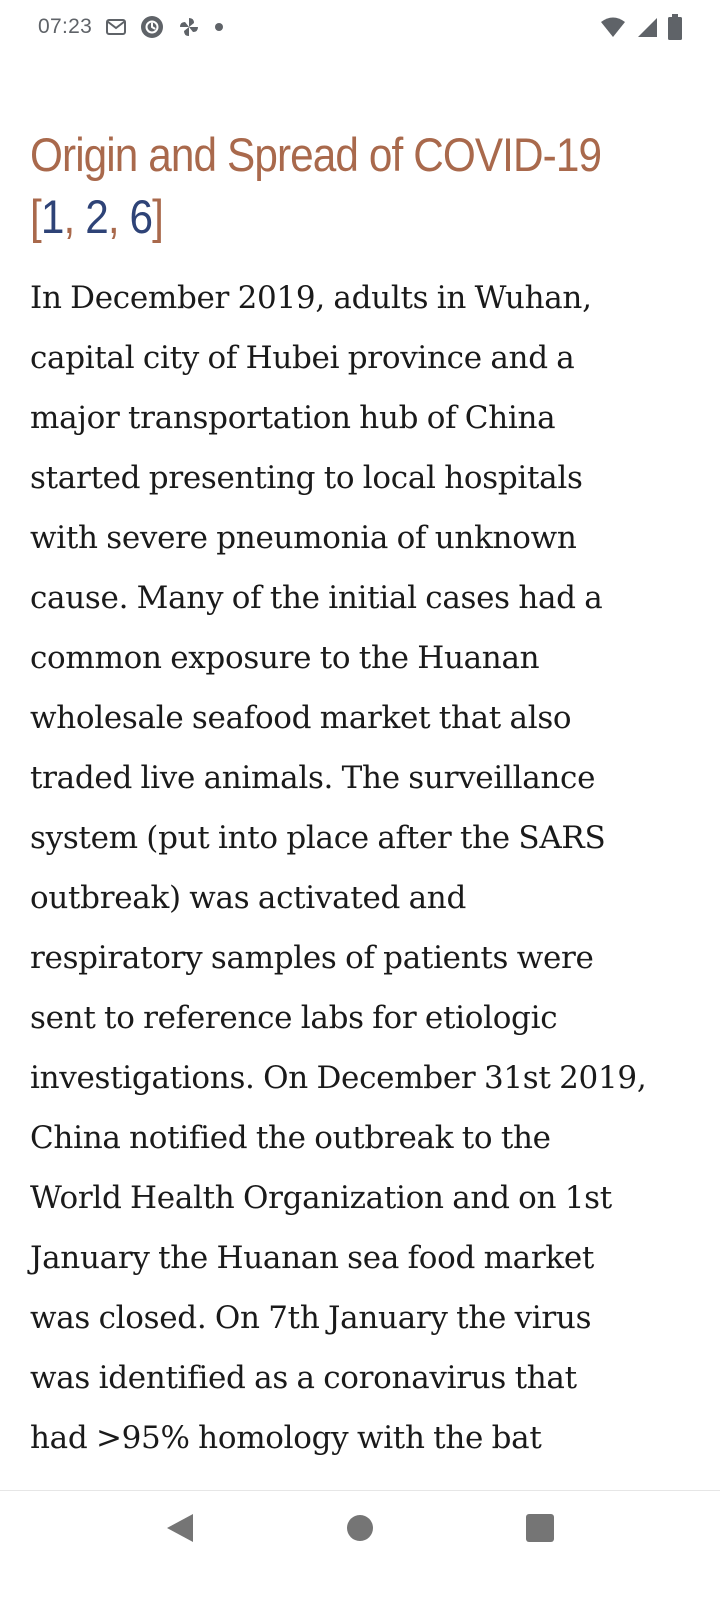 This screenshot has width=720, height=1600. What do you see at coordinates (293, 418) in the screenshot?
I see `body-line: major transportation hub of China` at bounding box center [293, 418].